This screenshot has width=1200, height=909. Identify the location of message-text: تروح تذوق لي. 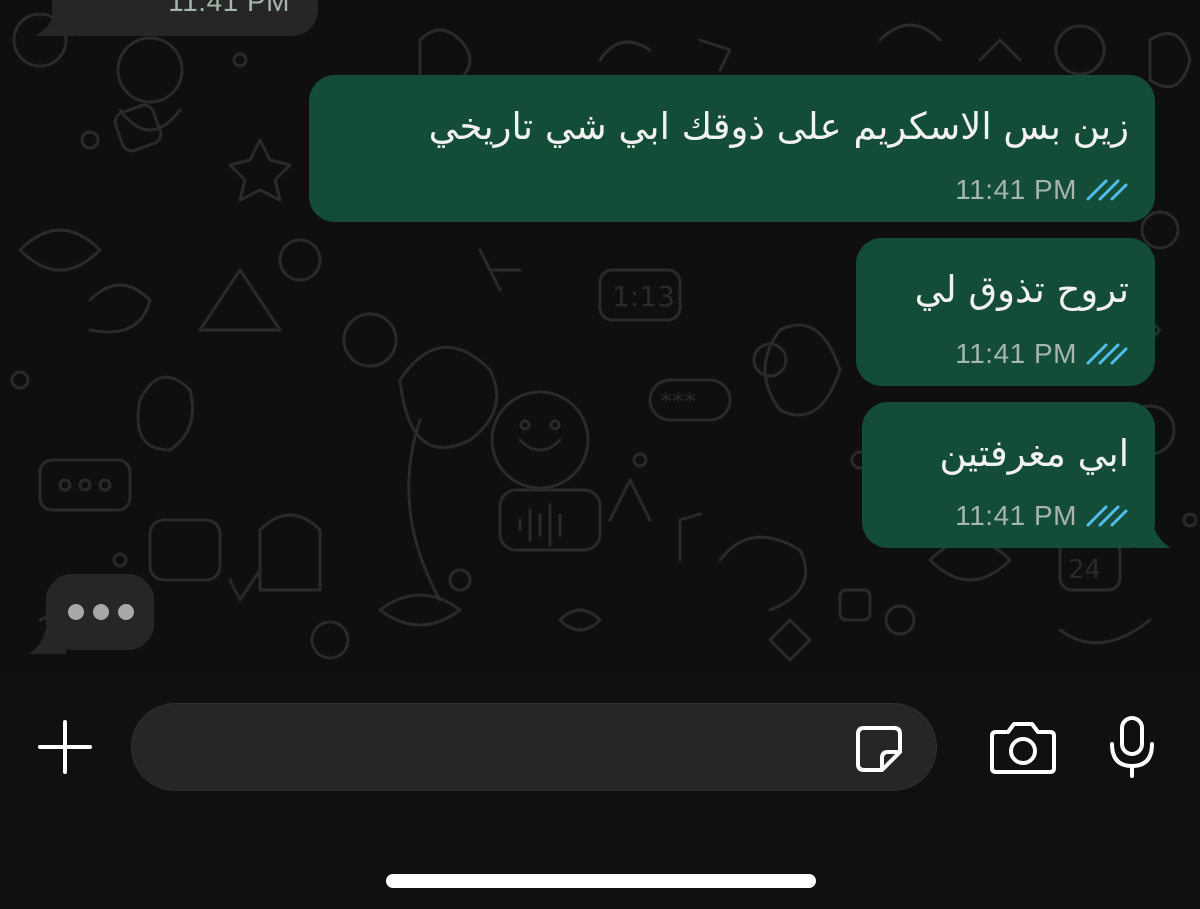
(1021, 289).